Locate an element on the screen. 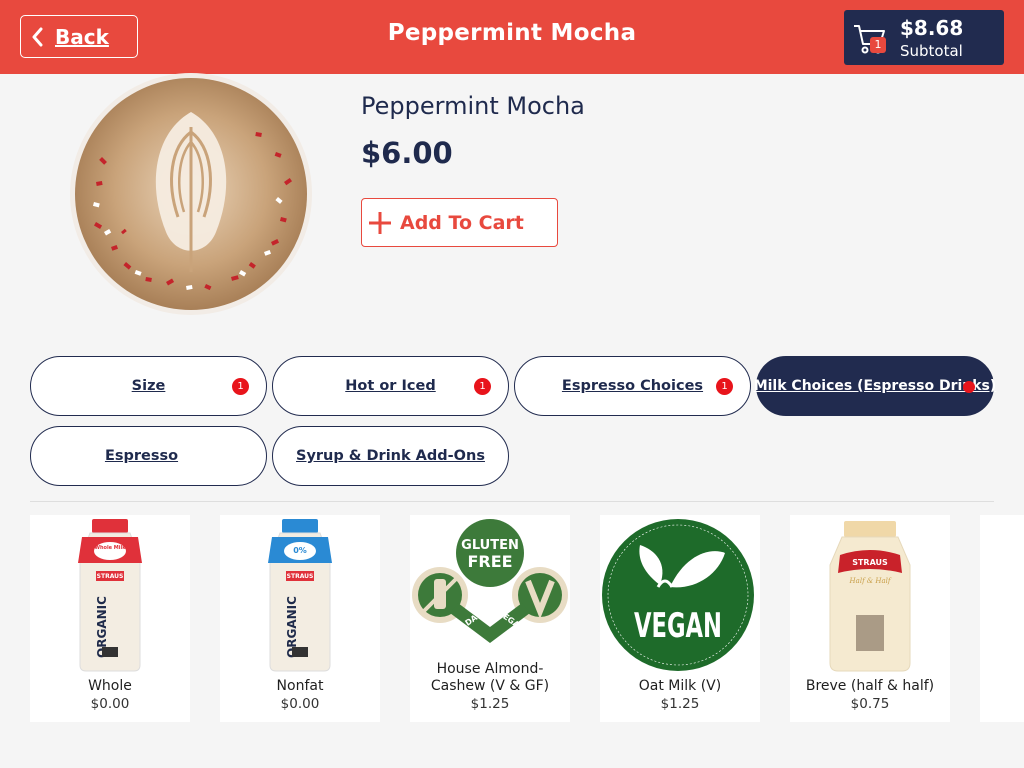 The width and height of the screenshot is (1024, 768). svg-text: GLUTEN is located at coordinates (490, 545).